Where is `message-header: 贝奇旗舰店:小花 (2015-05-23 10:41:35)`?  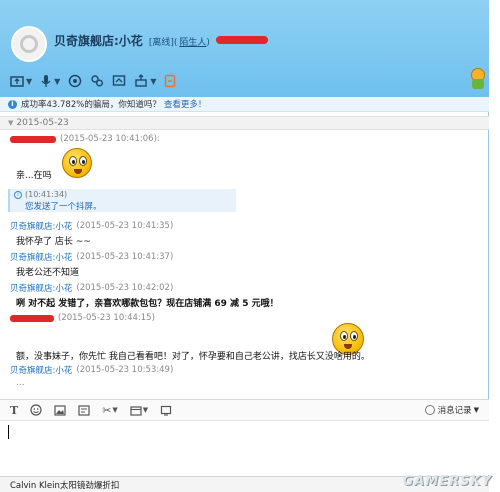 message-header: 贝奇旗舰店:小花 (2015-05-23 10:41:35) is located at coordinates (91, 226).